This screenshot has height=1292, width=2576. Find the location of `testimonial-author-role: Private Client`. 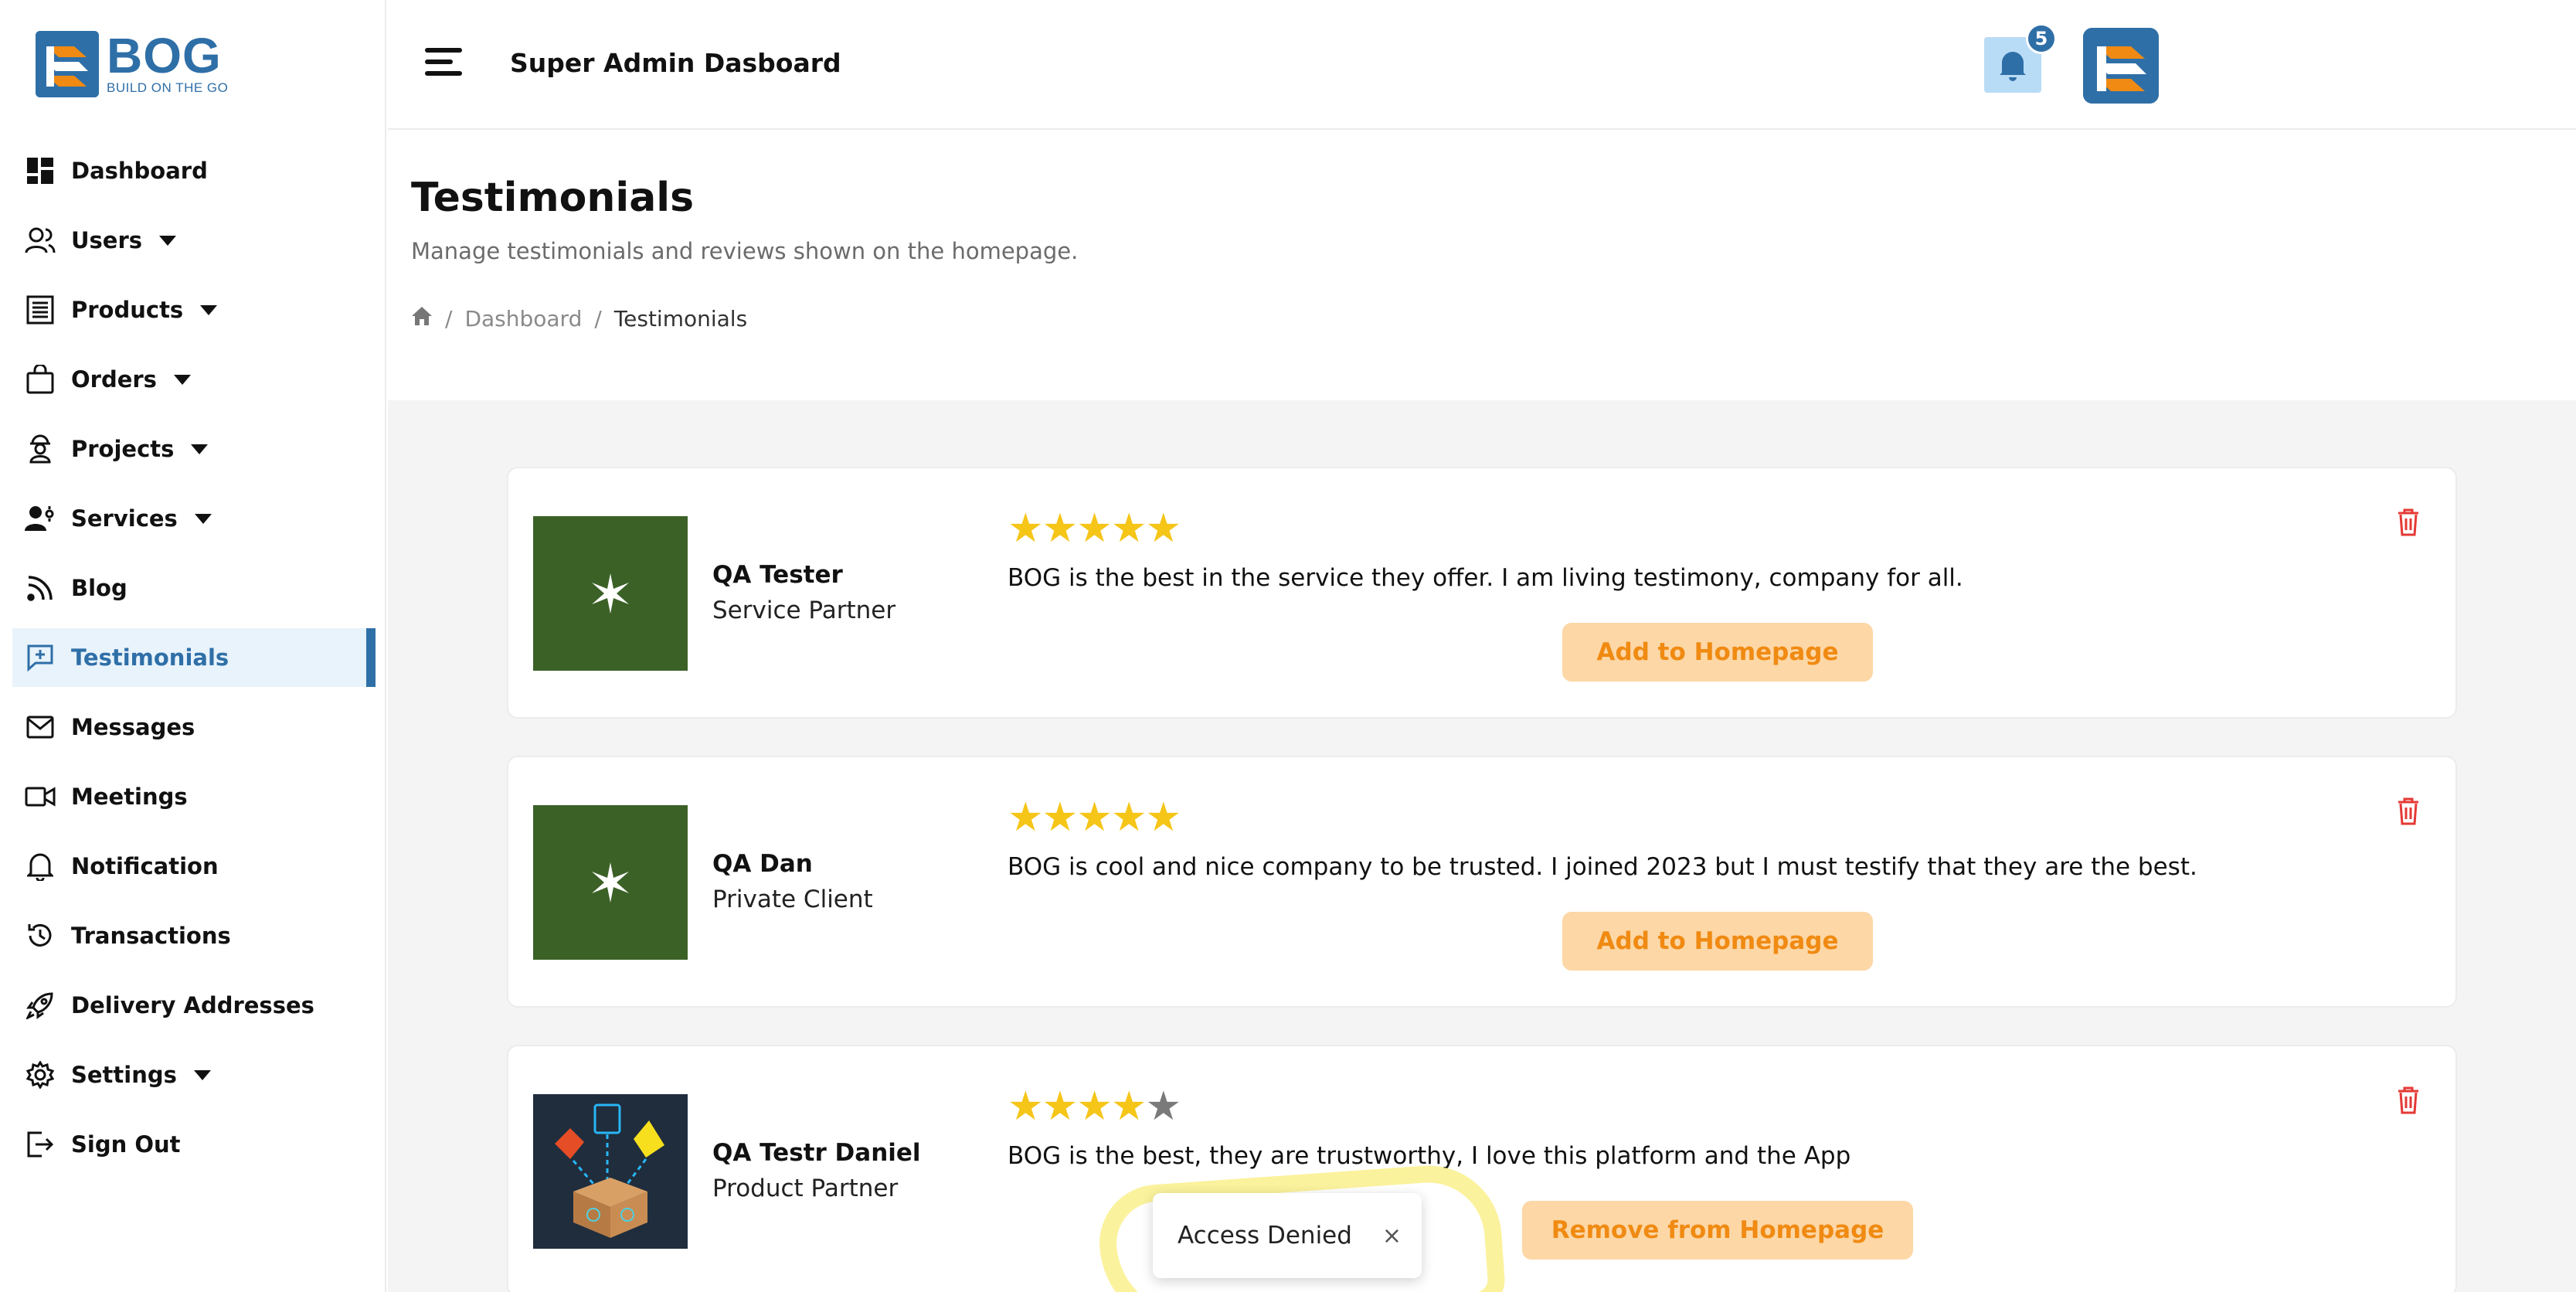

testimonial-author-role: Private Client is located at coordinates (792, 899).